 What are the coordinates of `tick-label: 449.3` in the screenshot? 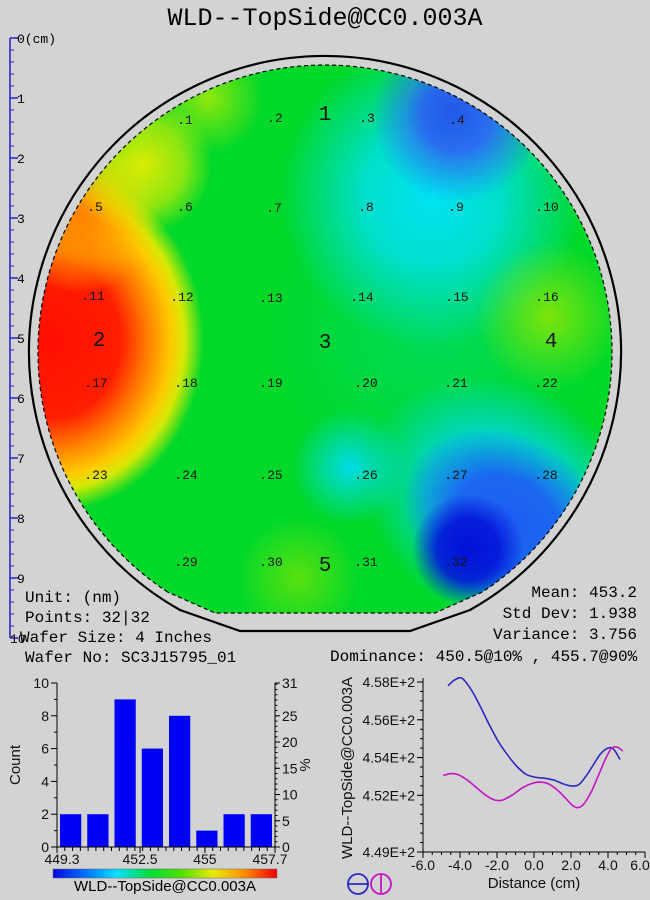 It's located at (61, 859).